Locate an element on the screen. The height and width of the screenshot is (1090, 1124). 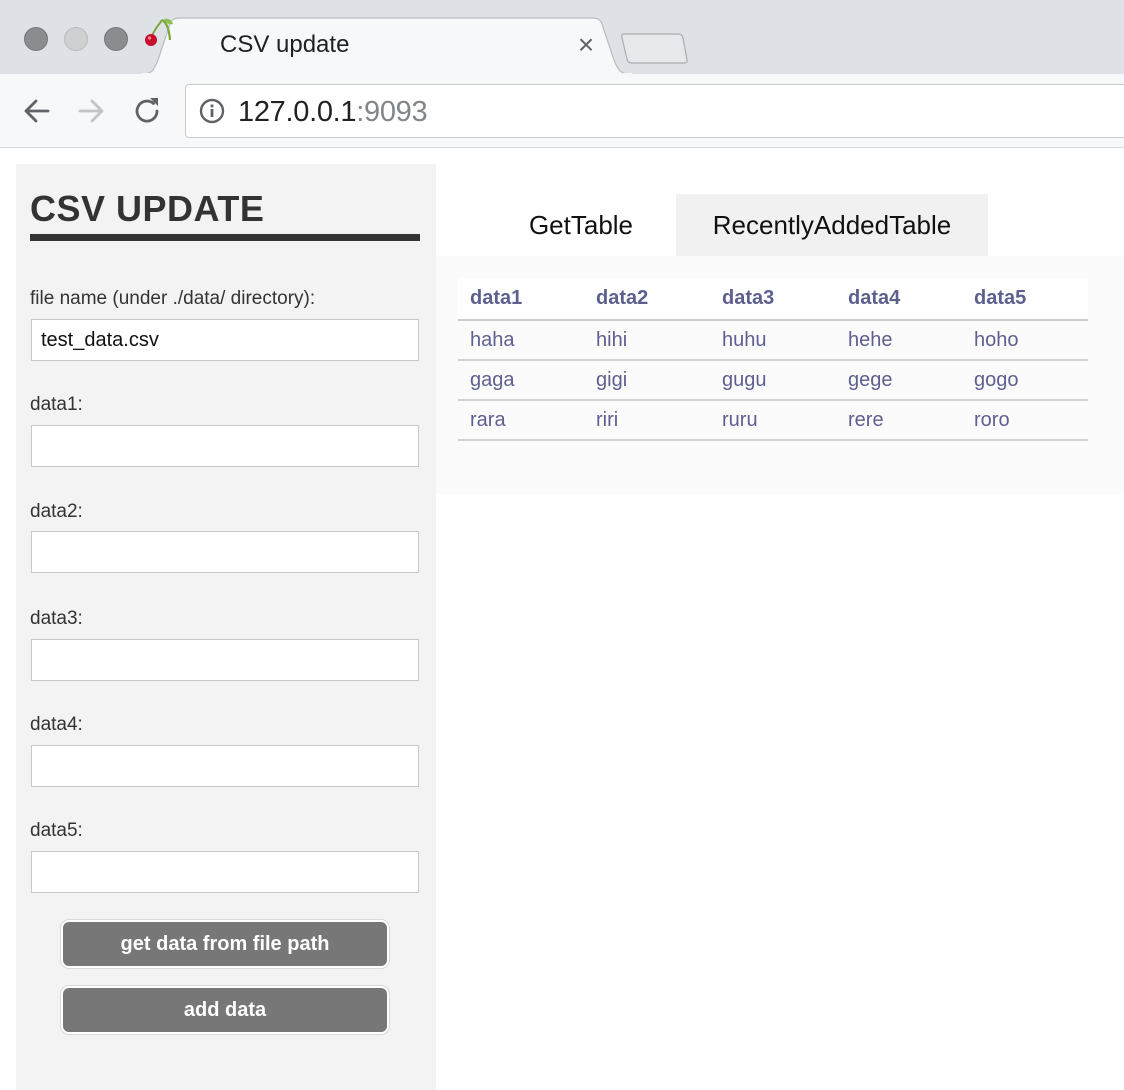
data5-input is located at coordinates (225, 872).